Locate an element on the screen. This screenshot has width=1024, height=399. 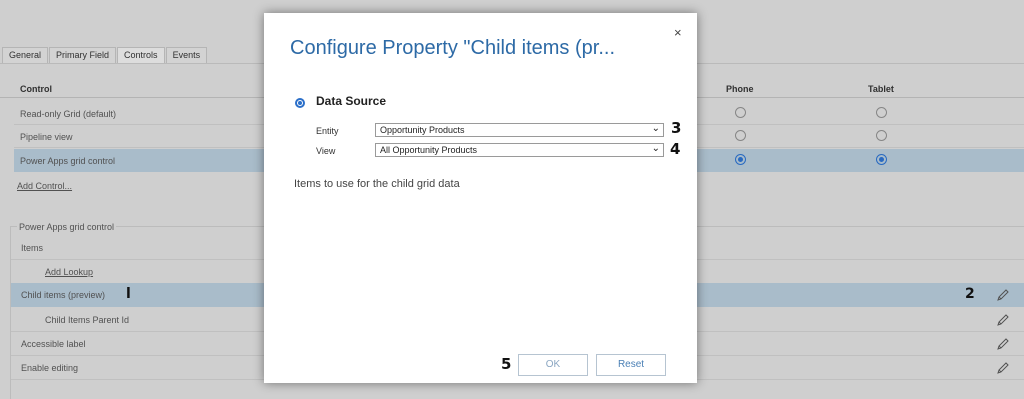
reset-button: Reset is located at coordinates (631, 365).